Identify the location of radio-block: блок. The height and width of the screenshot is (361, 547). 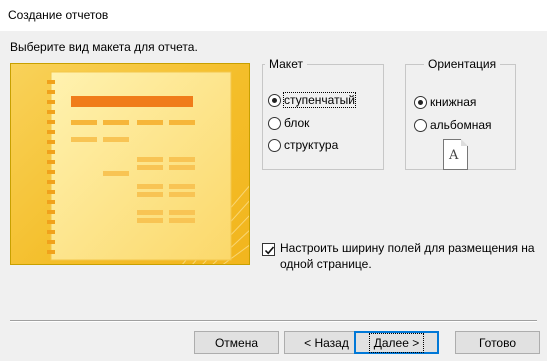
(288, 123).